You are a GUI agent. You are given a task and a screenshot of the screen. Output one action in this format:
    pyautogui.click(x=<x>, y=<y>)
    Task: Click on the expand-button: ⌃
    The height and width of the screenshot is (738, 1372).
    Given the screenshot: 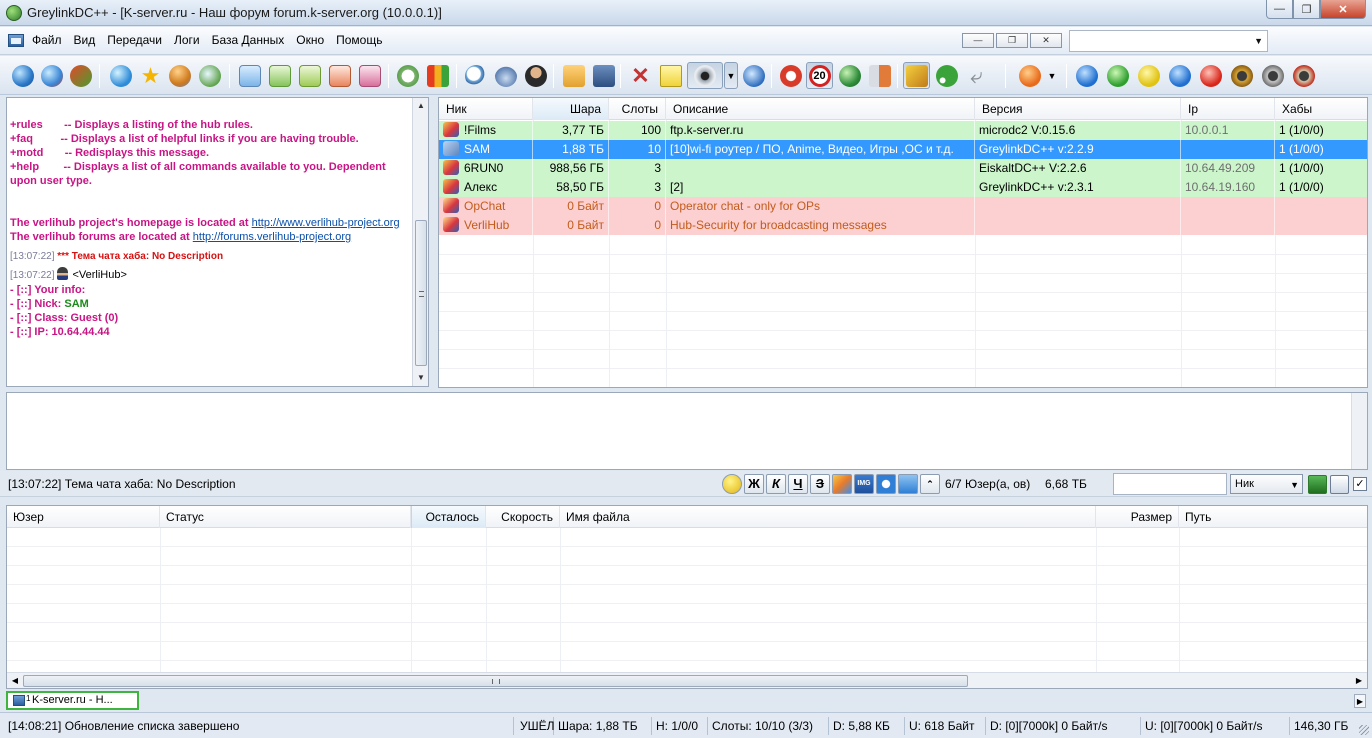 What is the action you would take?
    pyautogui.click(x=930, y=484)
    